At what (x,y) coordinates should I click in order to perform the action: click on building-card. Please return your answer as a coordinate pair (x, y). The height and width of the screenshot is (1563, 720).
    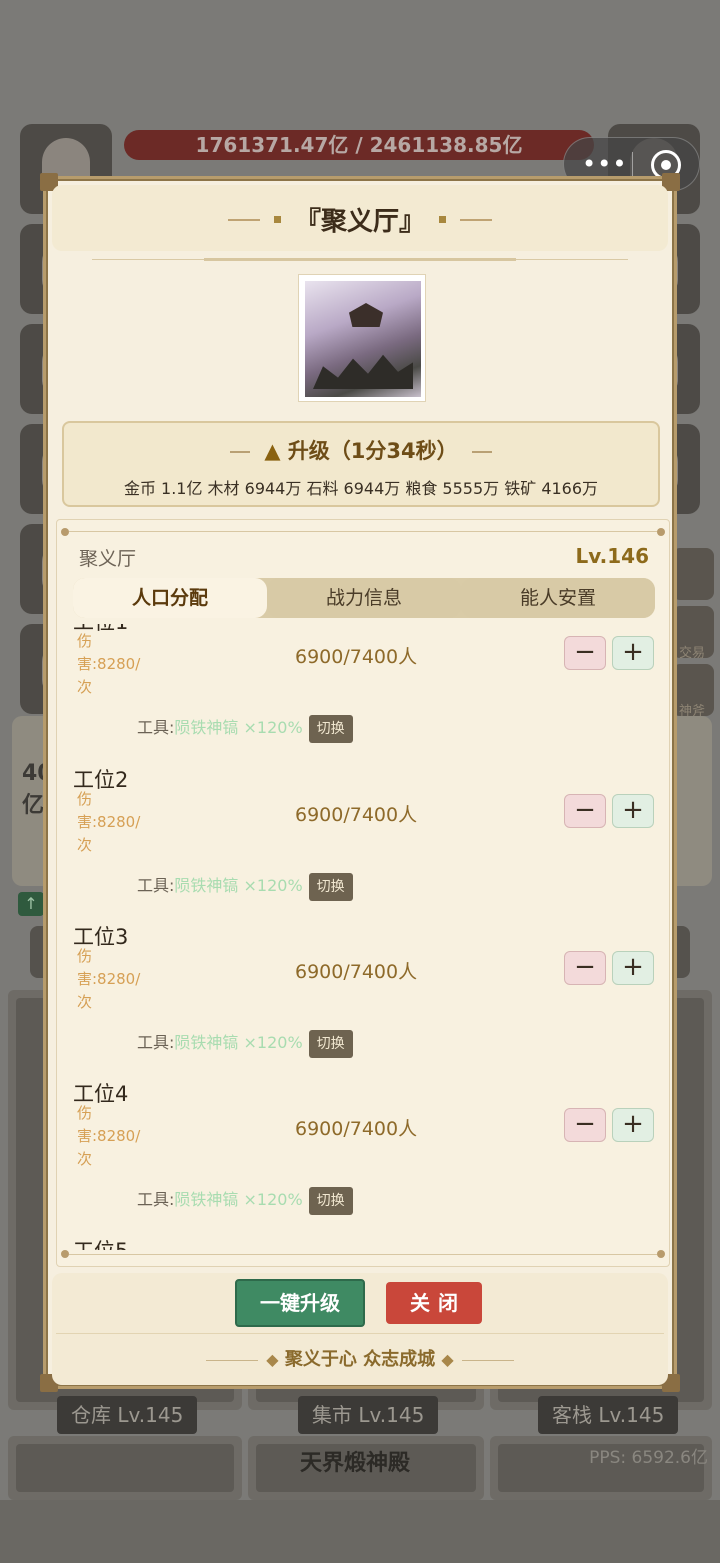
    Looking at the image, I should click on (125, 1468).